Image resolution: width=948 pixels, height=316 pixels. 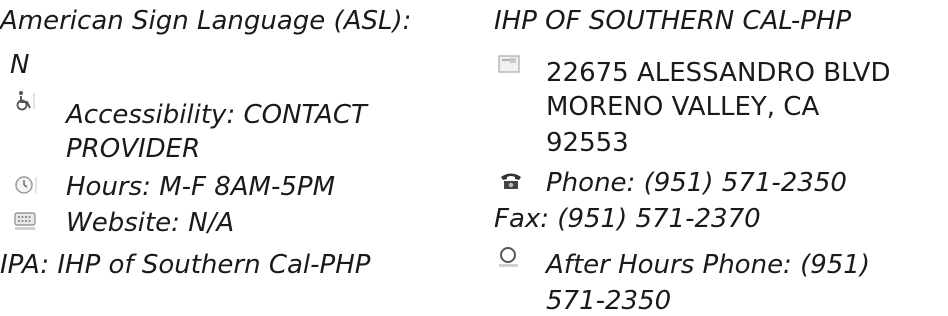 I want to click on accessibility-line1: Accessibility: CONTACT, so click(x=216, y=115).